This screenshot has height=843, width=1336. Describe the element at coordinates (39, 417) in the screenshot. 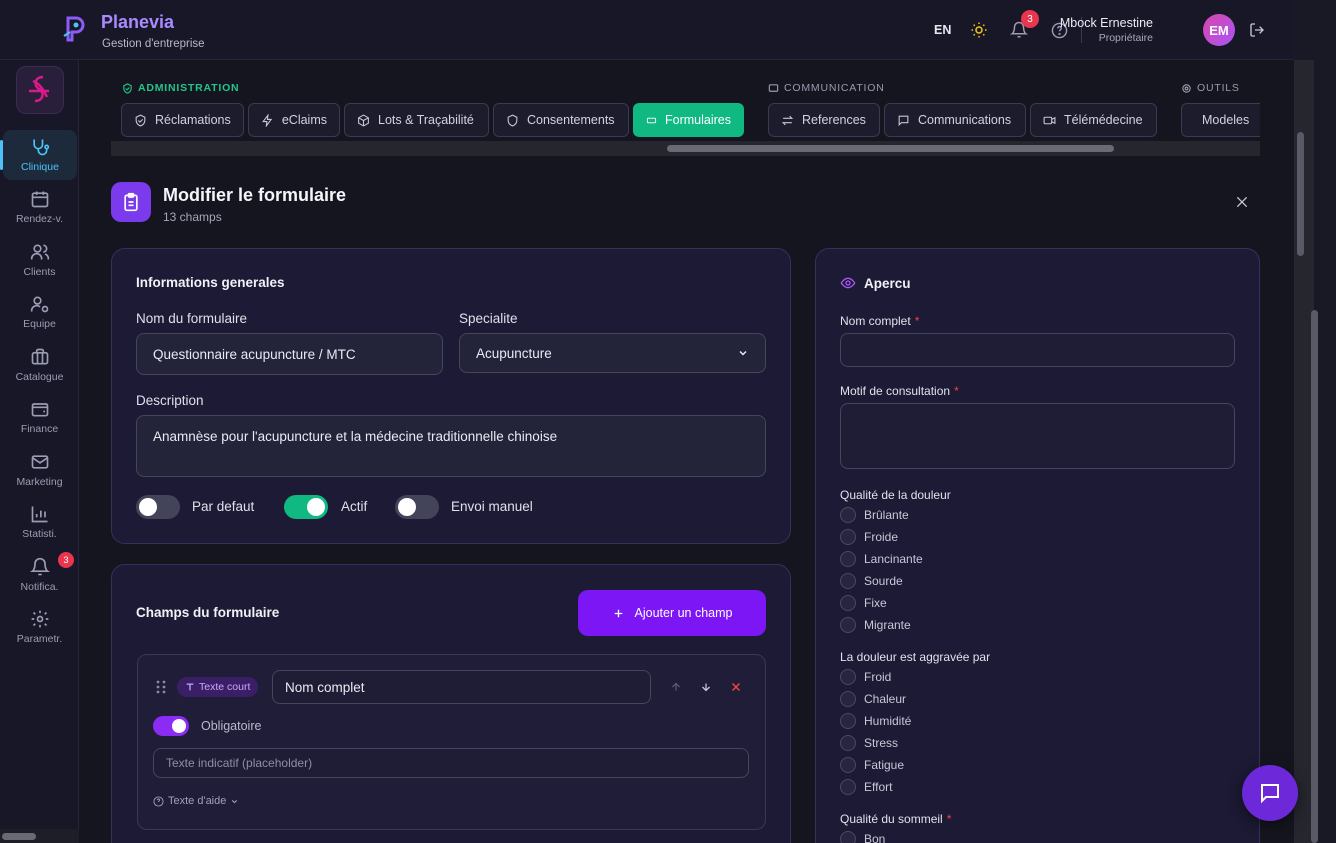

I see `sidebar-item-finance: Finance` at that location.